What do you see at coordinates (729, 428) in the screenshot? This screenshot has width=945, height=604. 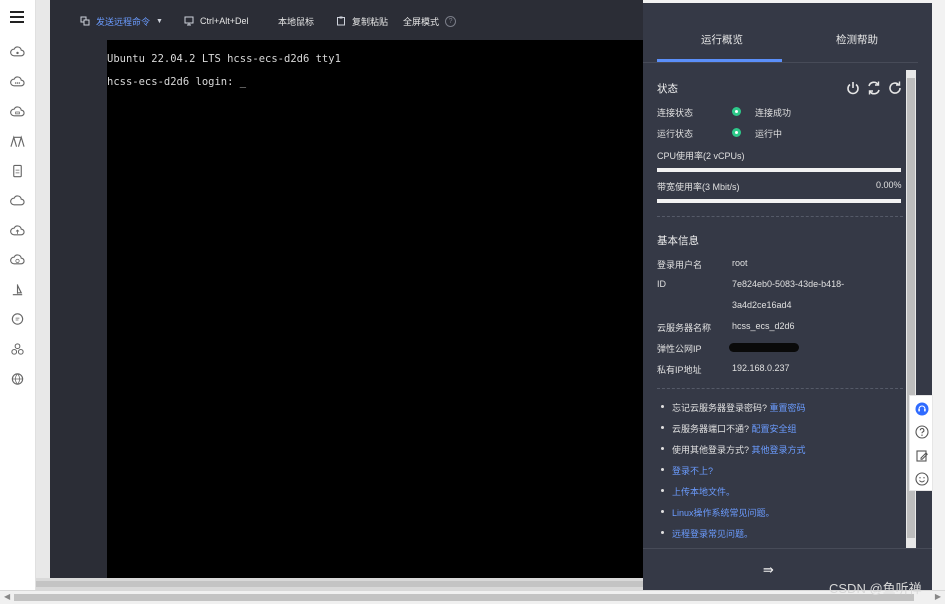 I see `tip-security-group: 云服务器端口不通? 配置安全组` at bounding box center [729, 428].